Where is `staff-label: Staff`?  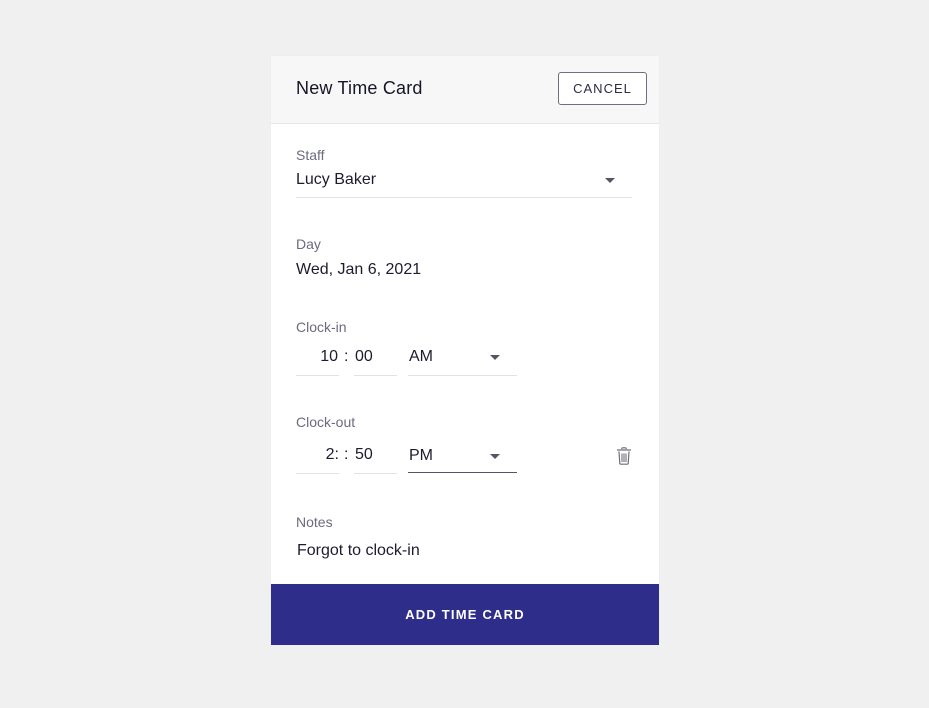
staff-label: Staff is located at coordinates (310, 155).